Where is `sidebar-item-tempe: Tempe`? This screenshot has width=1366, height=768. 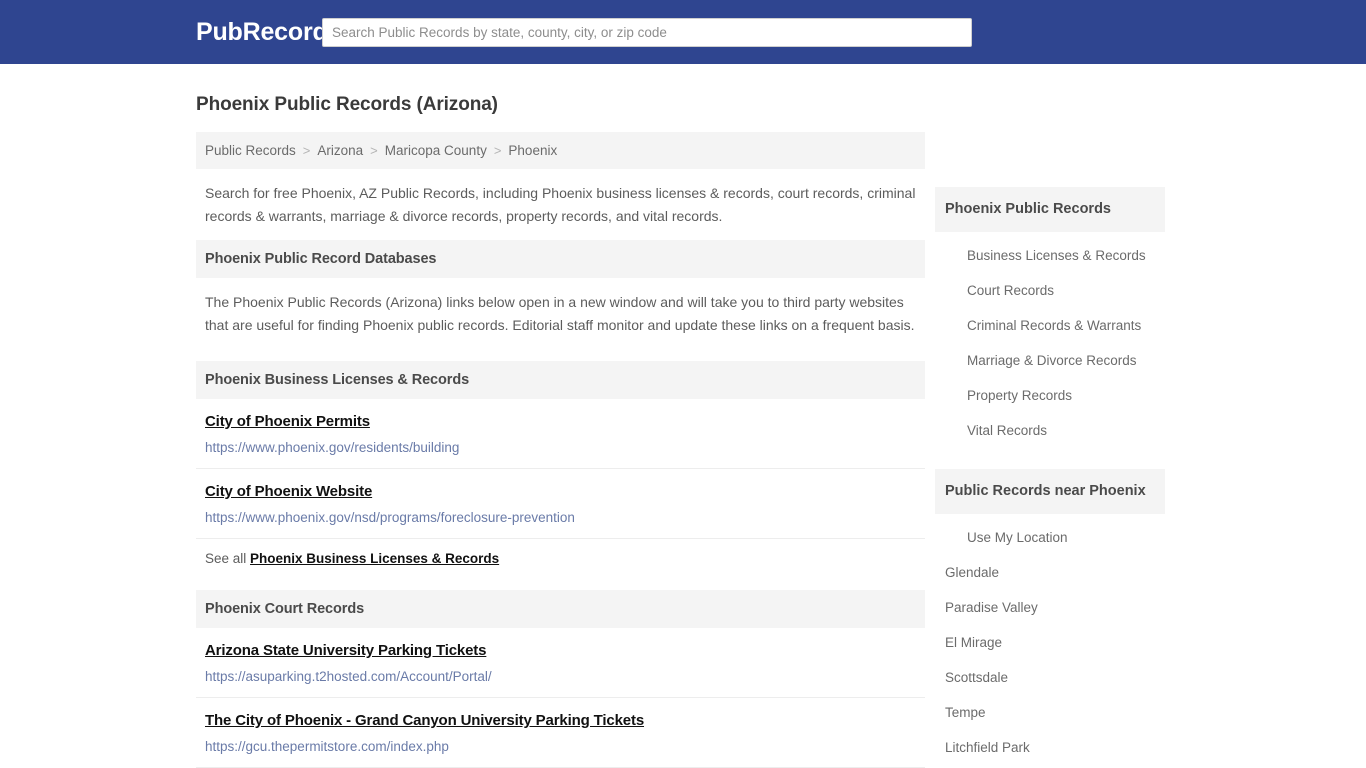
sidebar-item-tempe: Tempe is located at coordinates (1050, 712).